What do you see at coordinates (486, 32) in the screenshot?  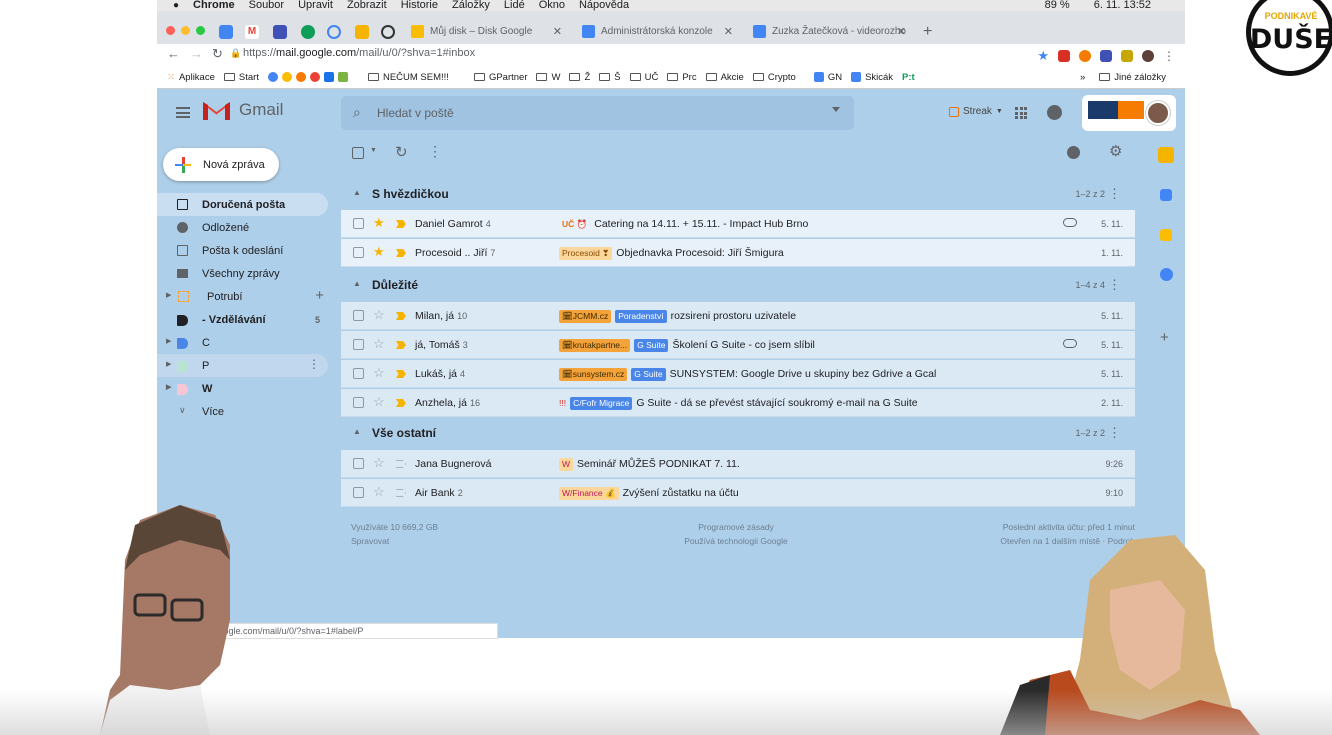 I see `tab-drive: Můj disk – Disk Google ✕` at bounding box center [486, 32].